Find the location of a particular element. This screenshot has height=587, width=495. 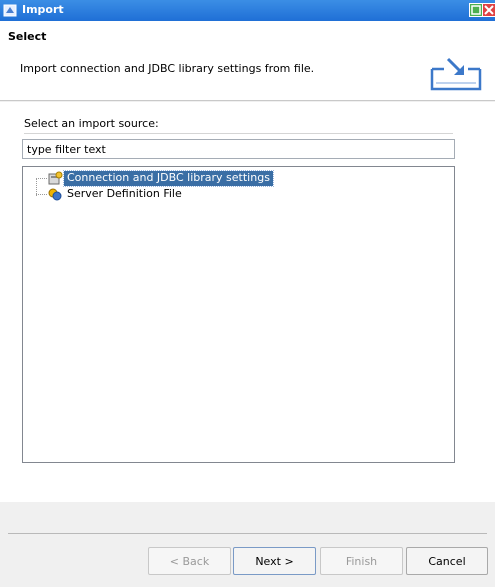

window-title: Import is located at coordinates (43, 9).